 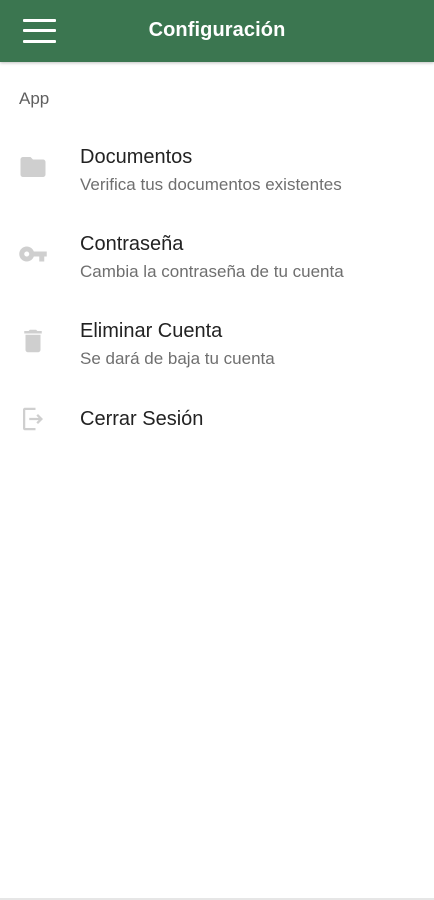 What do you see at coordinates (136, 157) in the screenshot?
I see `settings-item-title: Documentos` at bounding box center [136, 157].